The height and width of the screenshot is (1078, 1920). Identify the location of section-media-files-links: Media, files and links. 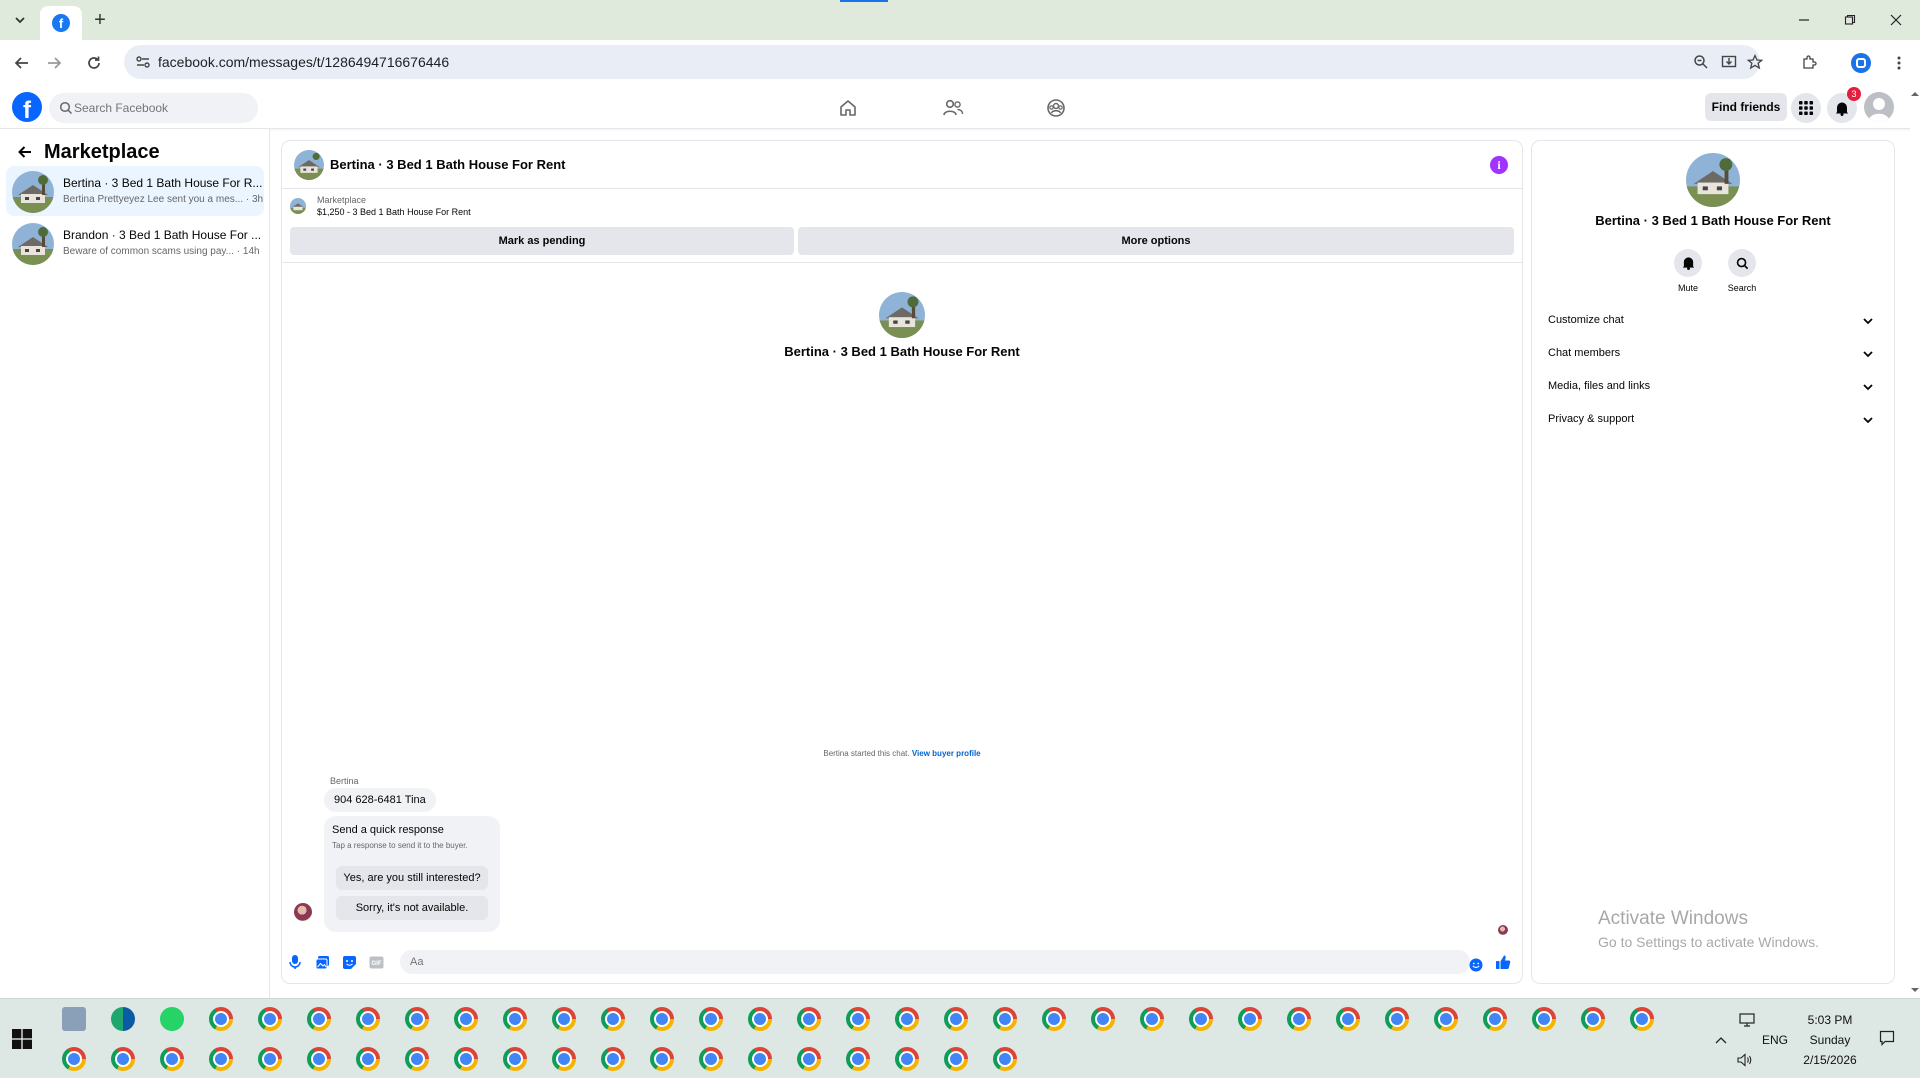
(1713, 387).